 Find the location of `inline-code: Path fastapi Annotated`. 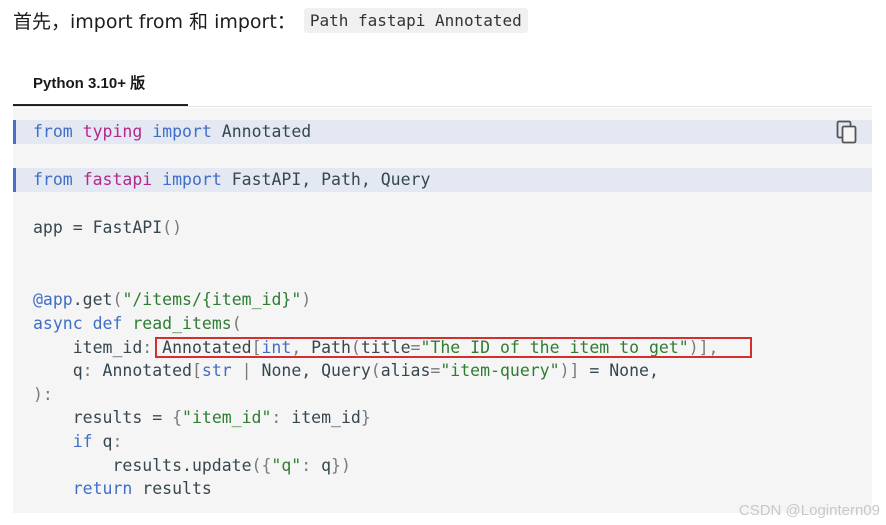

inline-code: Path fastapi Annotated is located at coordinates (415, 20).